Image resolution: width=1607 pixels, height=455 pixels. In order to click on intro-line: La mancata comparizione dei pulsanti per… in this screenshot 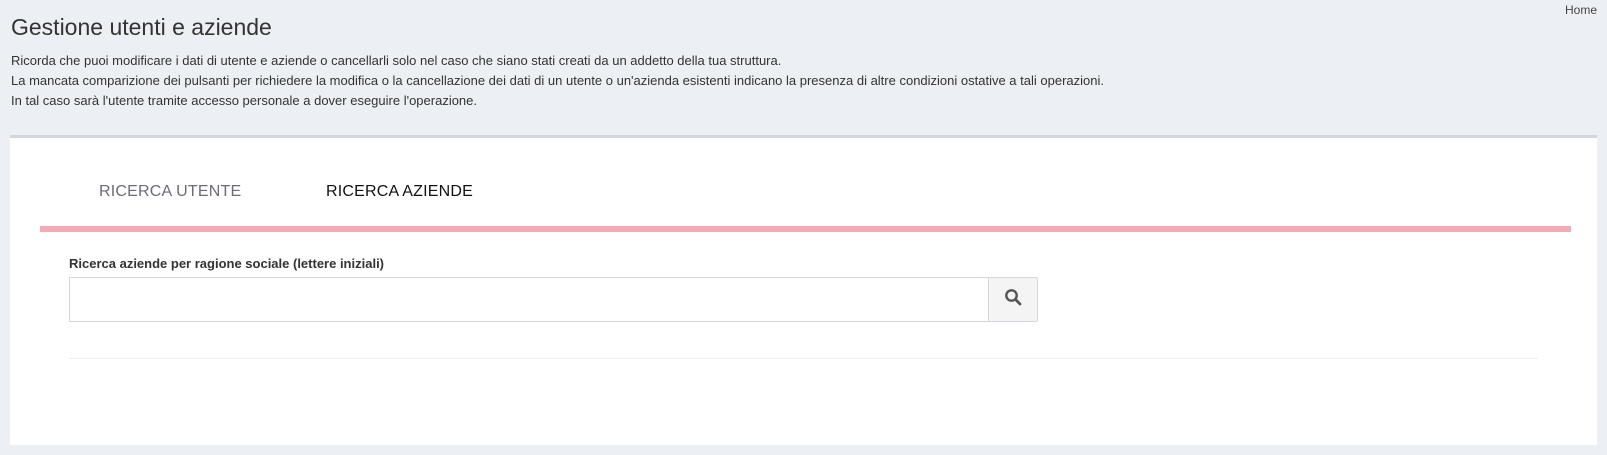, I will do `click(557, 80)`.